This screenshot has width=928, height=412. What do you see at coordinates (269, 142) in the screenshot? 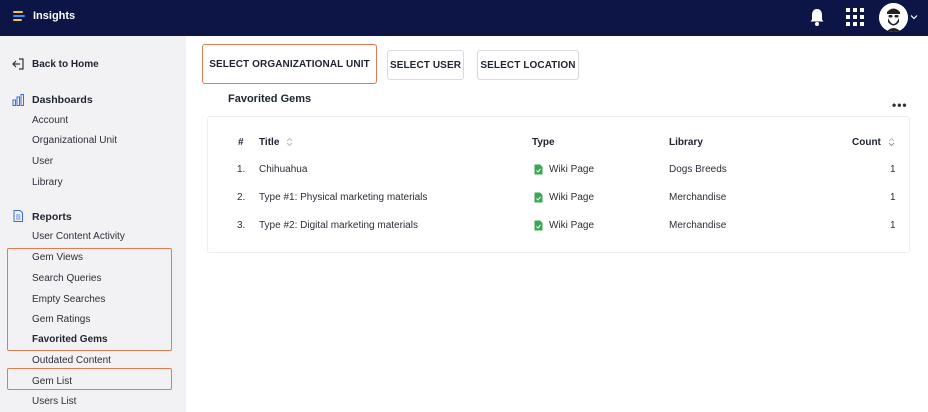
I see `column-header-title-label: Title` at bounding box center [269, 142].